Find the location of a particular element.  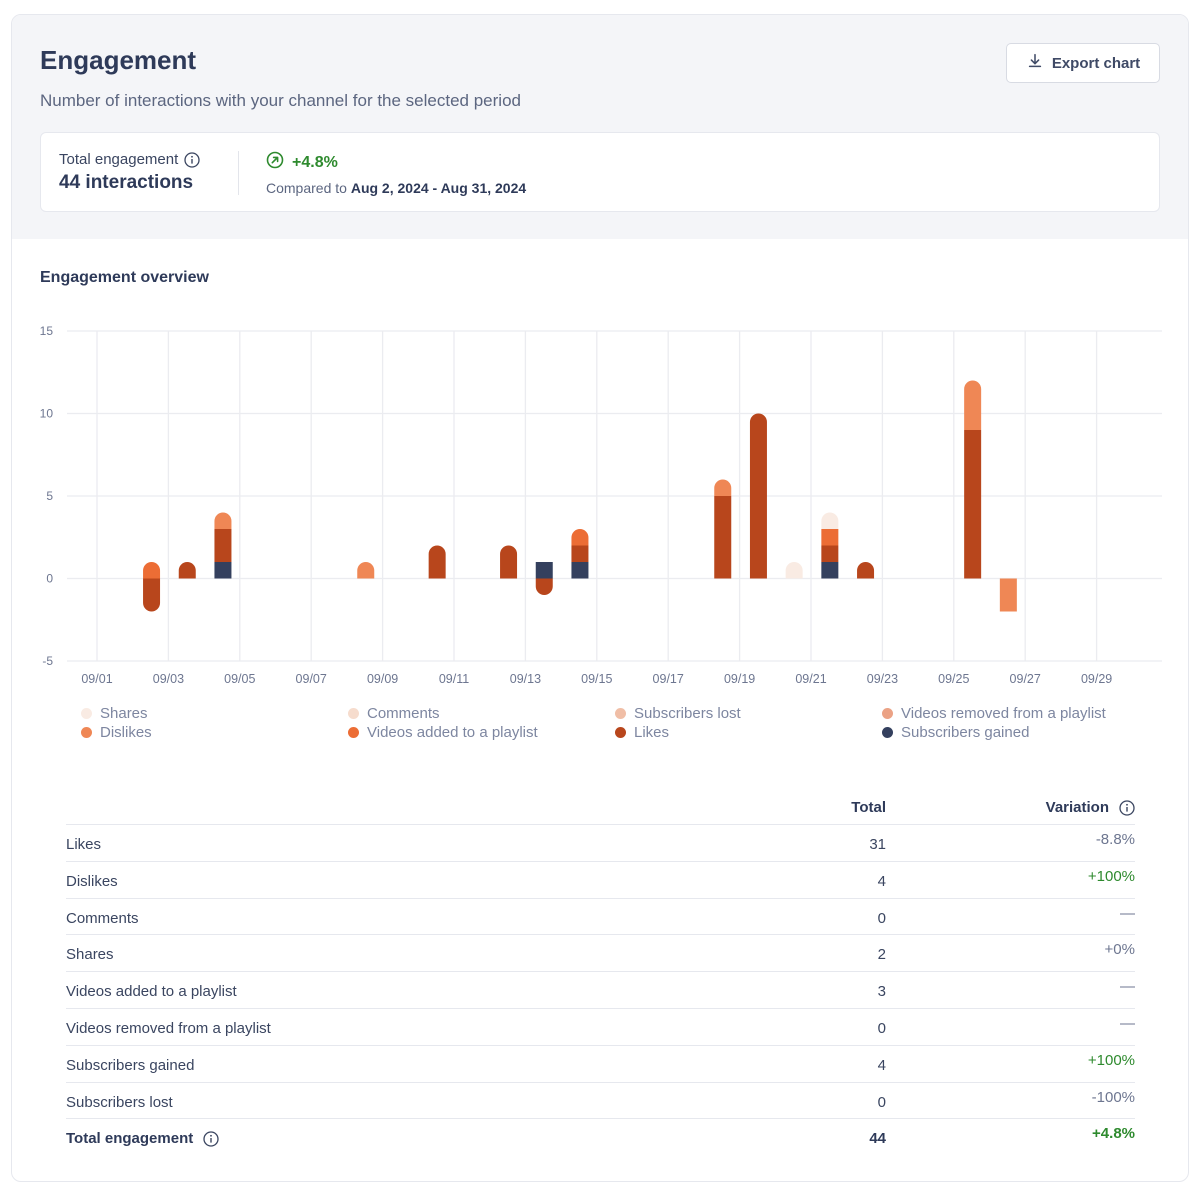

download-icon is located at coordinates (1035, 63).